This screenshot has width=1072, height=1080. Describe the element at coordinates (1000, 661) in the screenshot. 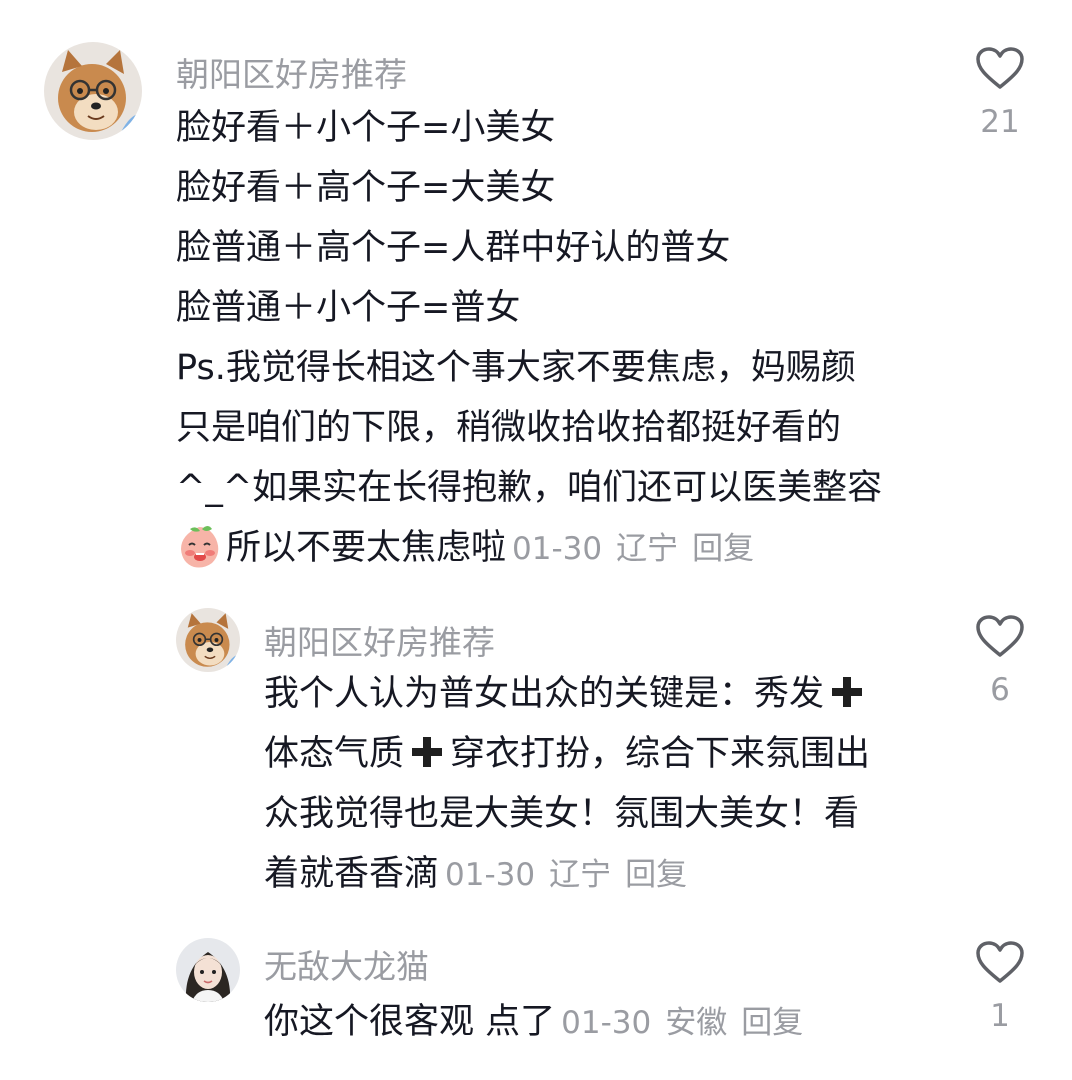

I see `like-button: 6` at that location.